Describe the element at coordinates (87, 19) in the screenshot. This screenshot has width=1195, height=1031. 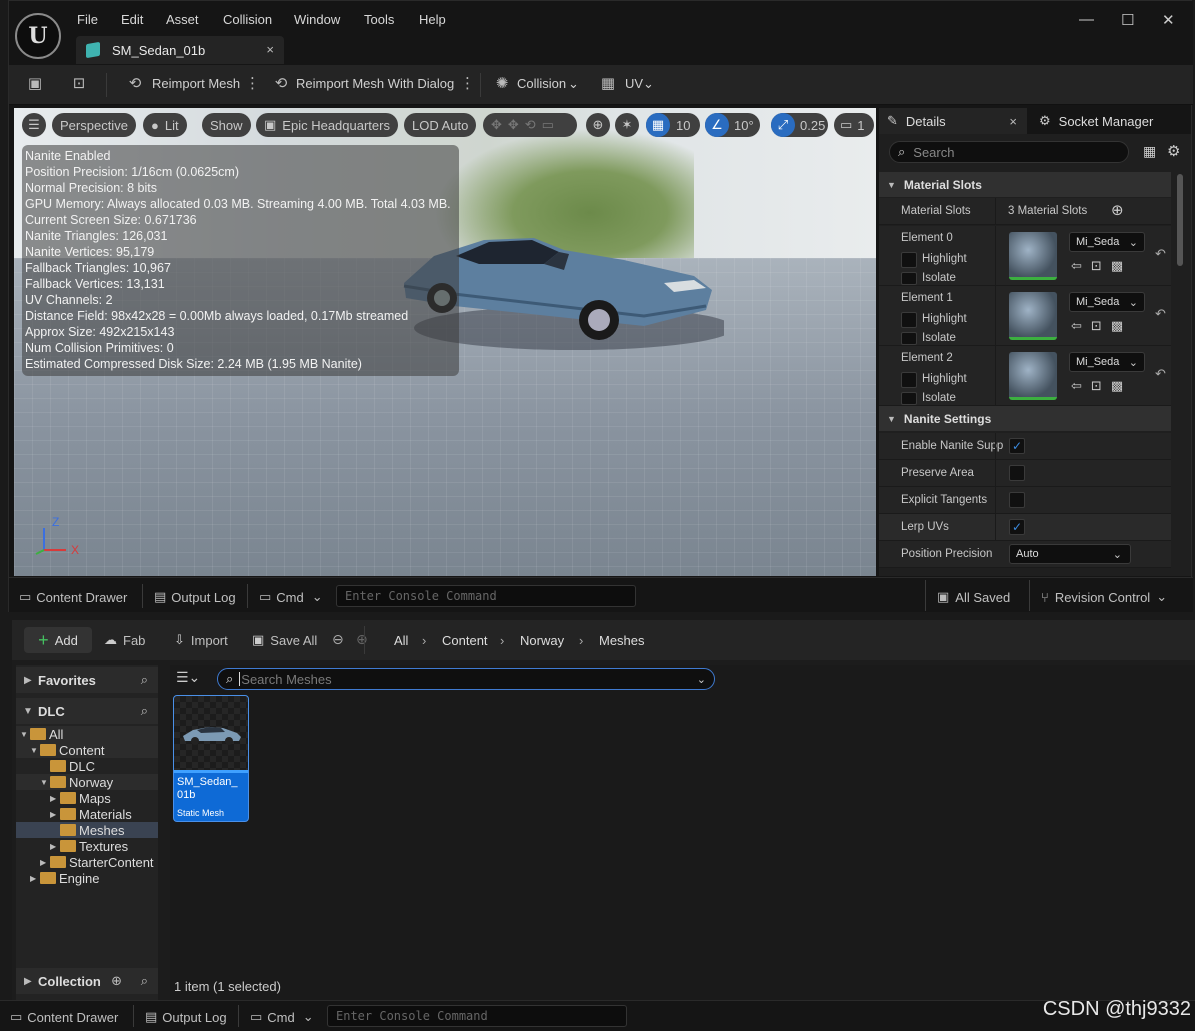
I see `menu-file: File` at that location.